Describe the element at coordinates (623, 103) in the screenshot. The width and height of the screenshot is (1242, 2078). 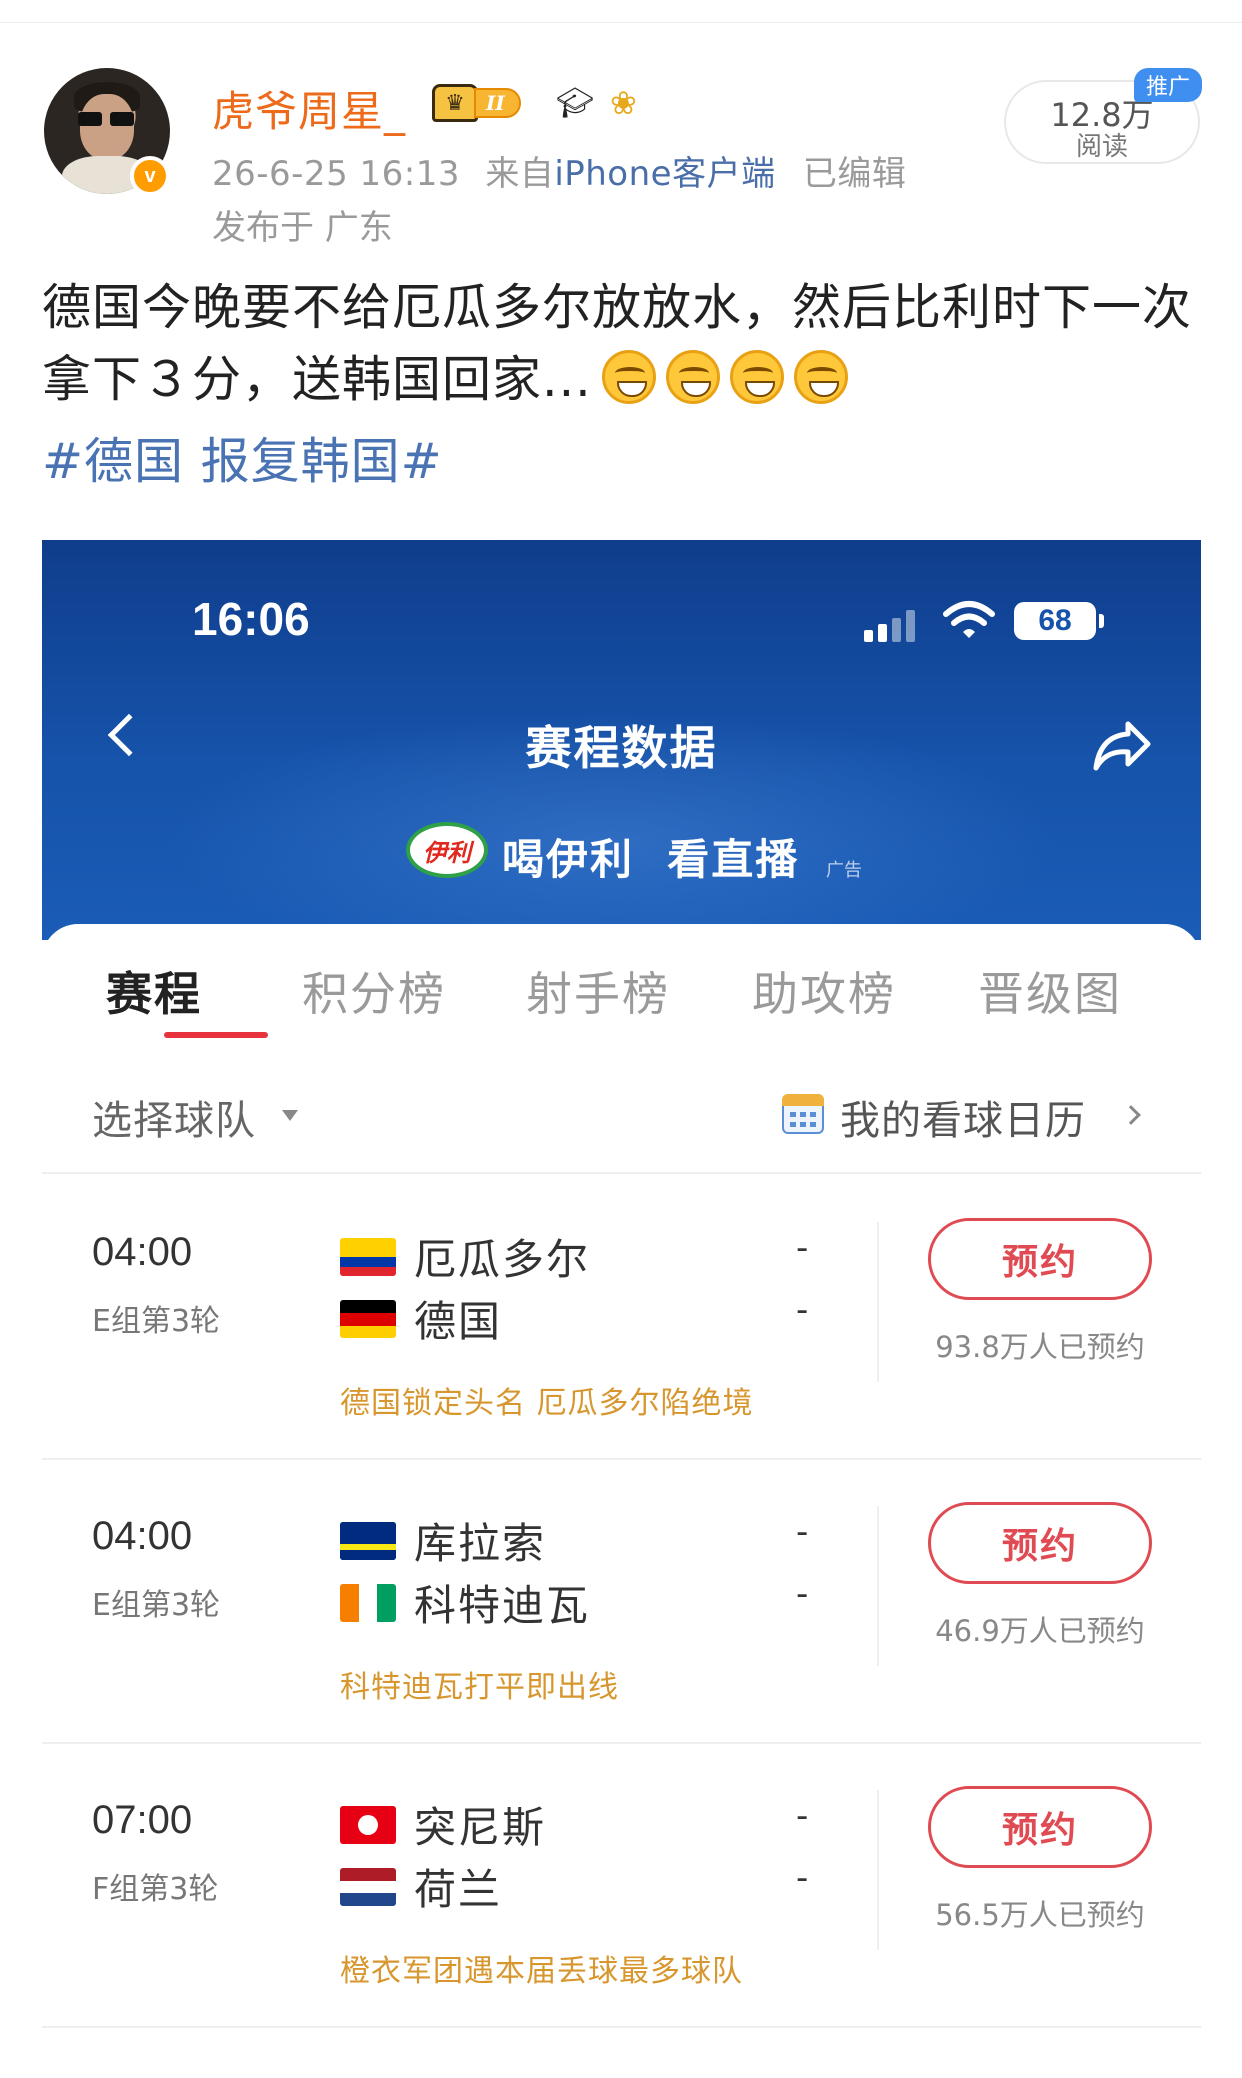
I see `sunflower-icon: ❀` at that location.